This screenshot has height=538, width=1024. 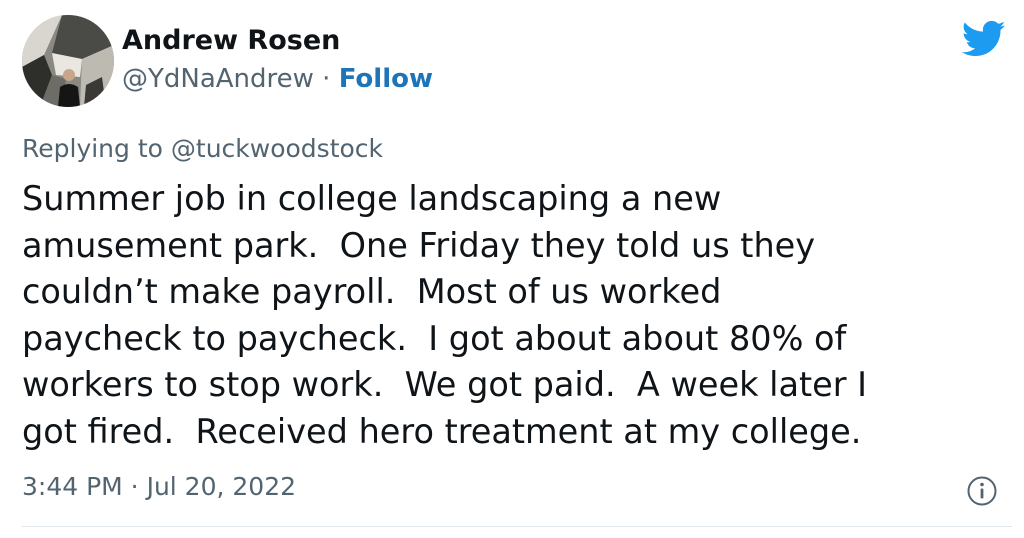 I want to click on info-icon, so click(x=982, y=491).